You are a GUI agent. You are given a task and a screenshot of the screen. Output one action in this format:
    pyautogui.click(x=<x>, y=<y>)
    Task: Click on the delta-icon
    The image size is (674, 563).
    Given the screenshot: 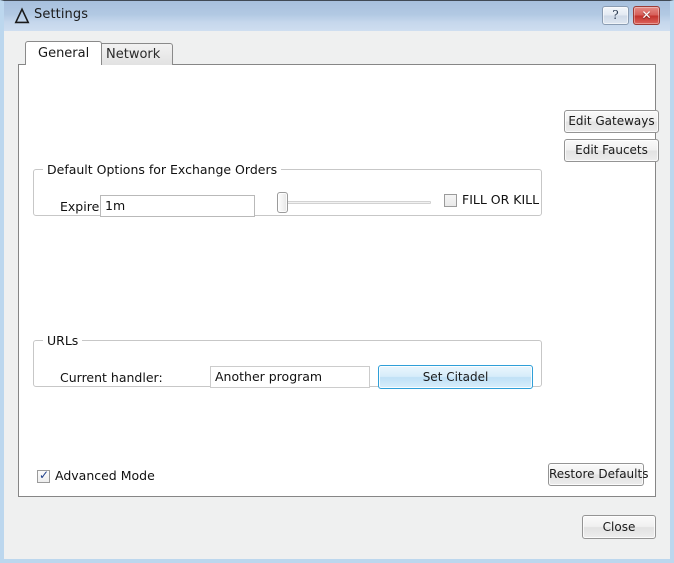 What is the action you would take?
    pyautogui.click(x=22, y=15)
    